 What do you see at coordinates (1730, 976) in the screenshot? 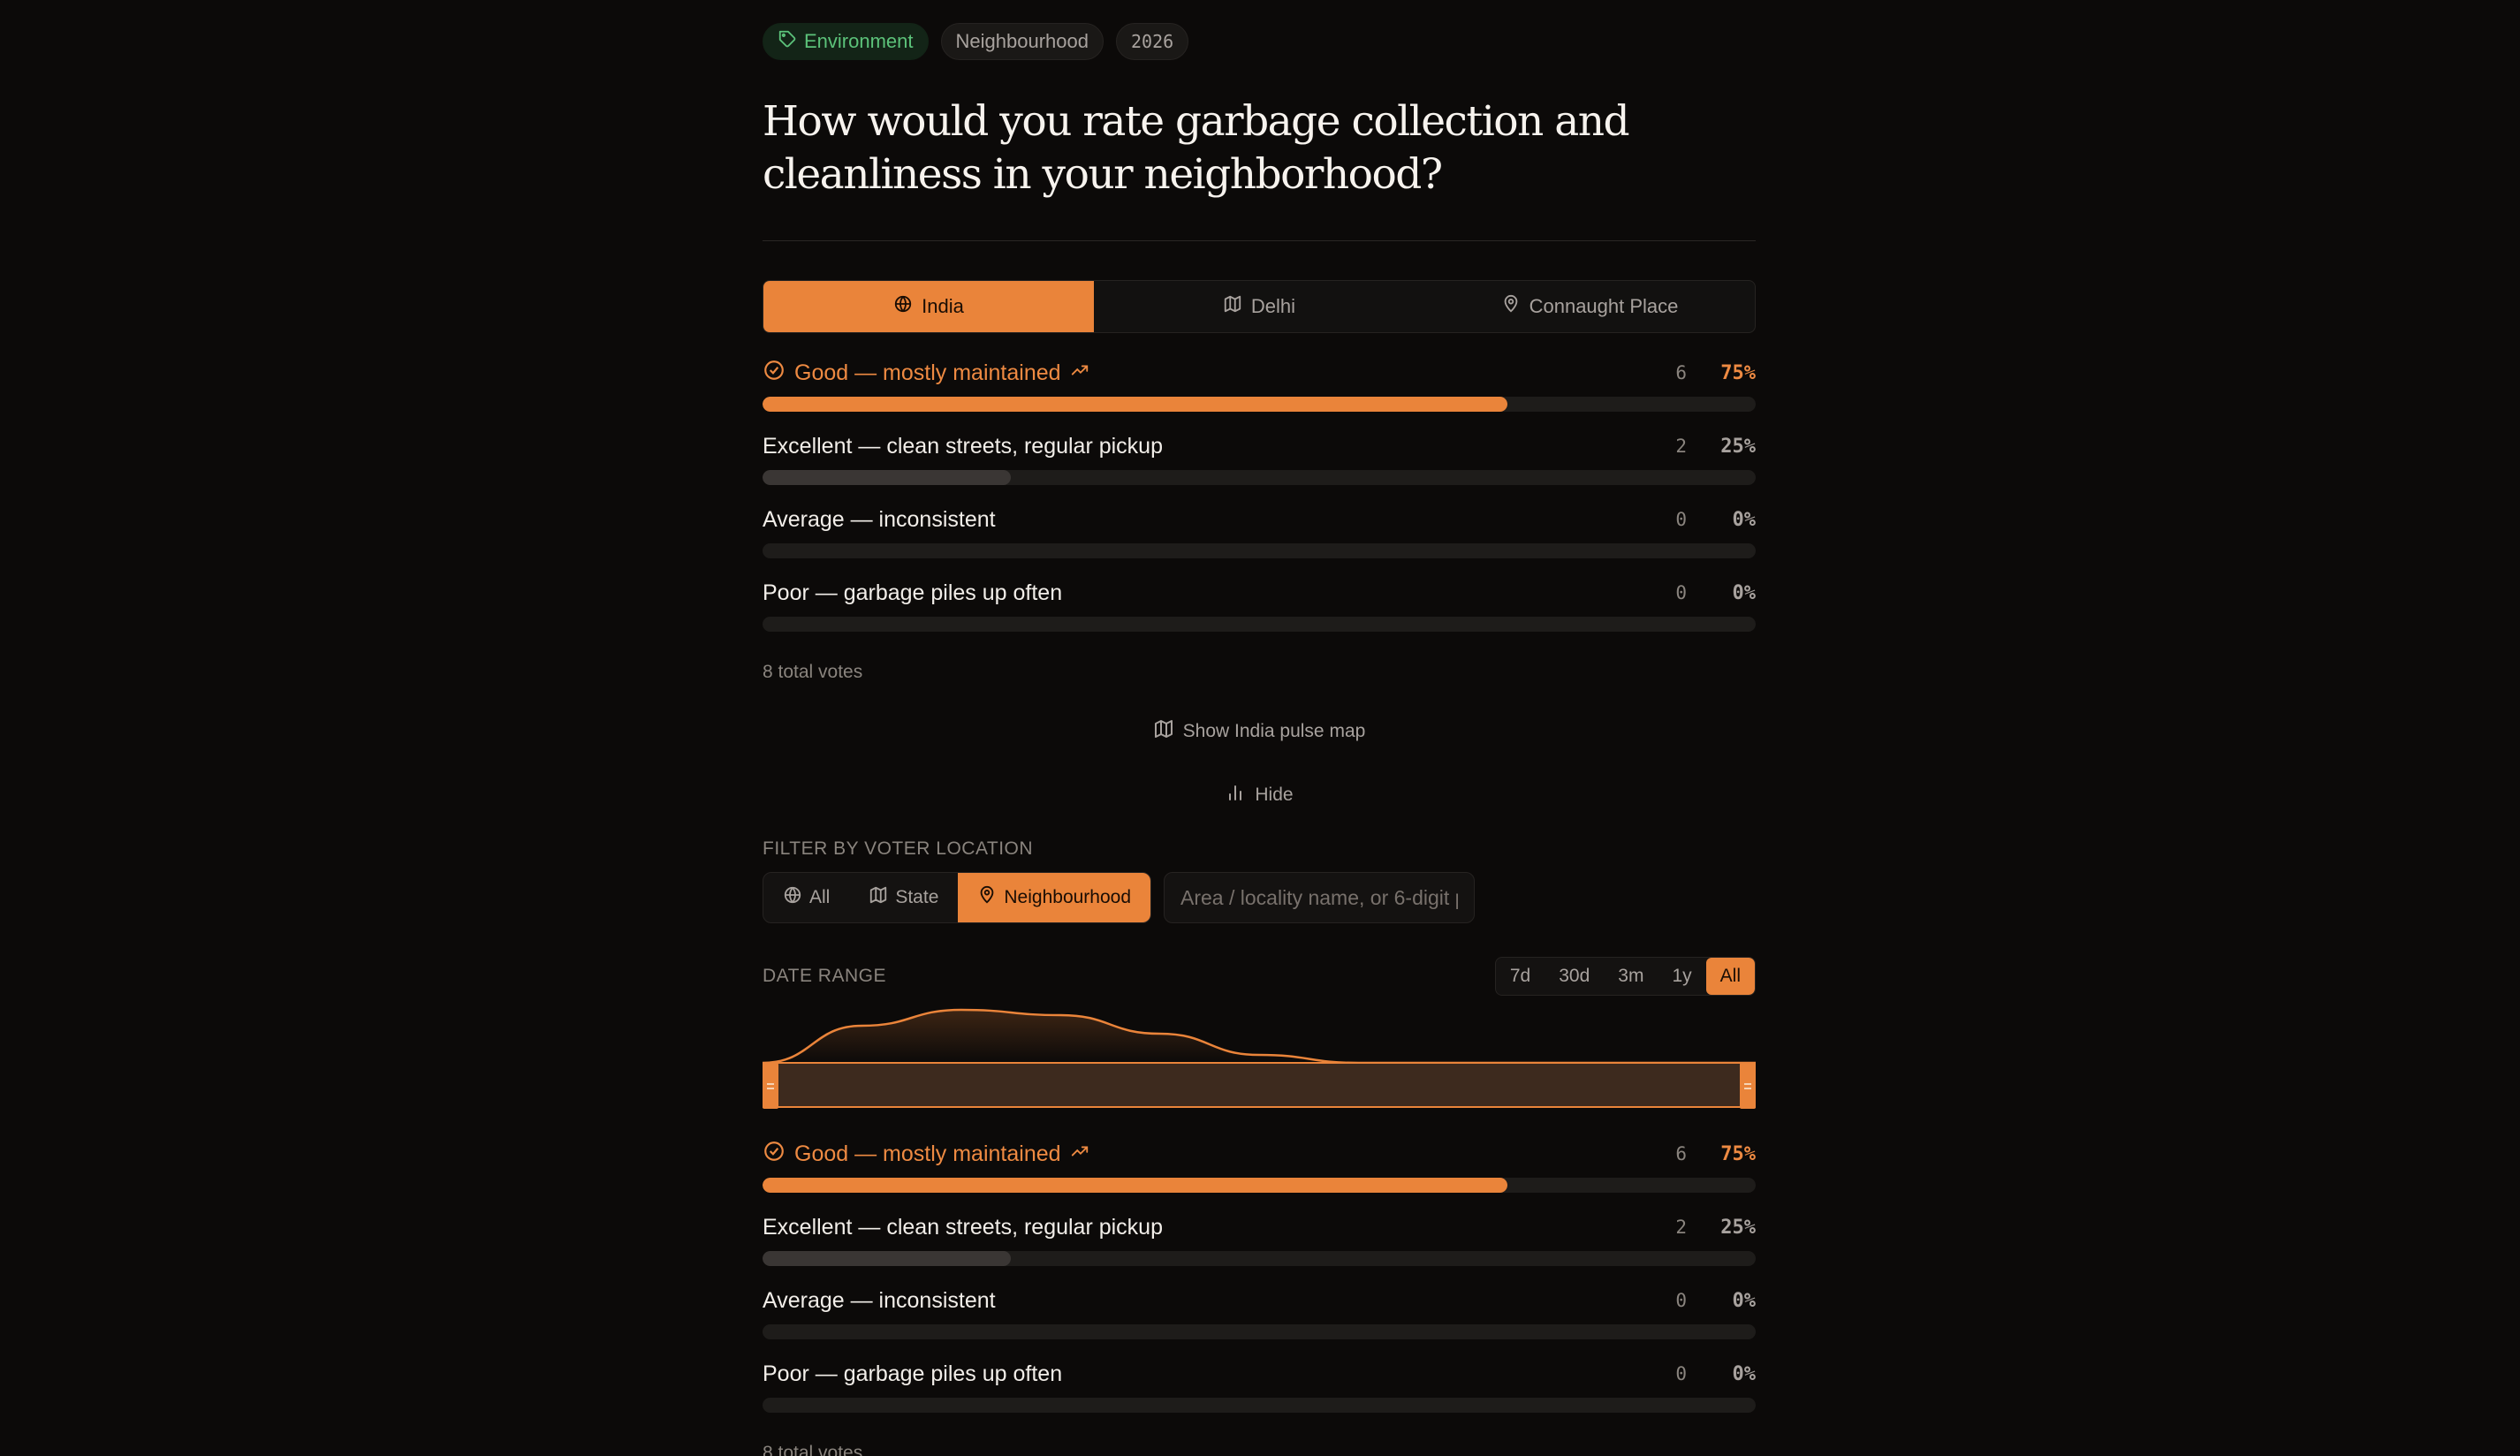
I see `range-all: All` at bounding box center [1730, 976].